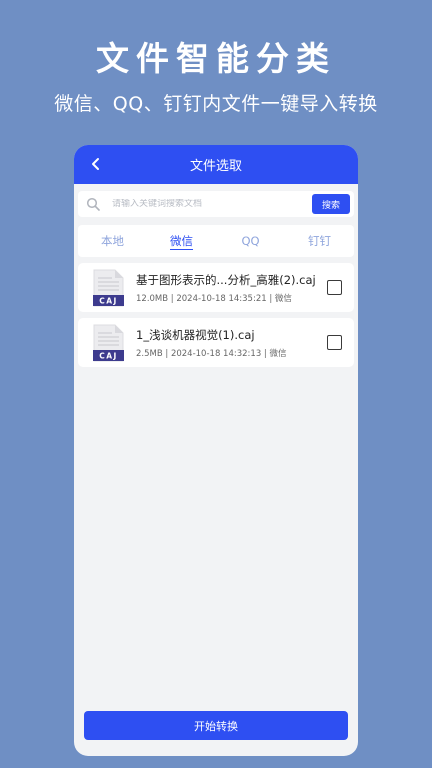  What do you see at coordinates (211, 354) in the screenshot?
I see `file-meta: 2.5MB | 2024-10-18 14:32:13 | 微信` at bounding box center [211, 354].